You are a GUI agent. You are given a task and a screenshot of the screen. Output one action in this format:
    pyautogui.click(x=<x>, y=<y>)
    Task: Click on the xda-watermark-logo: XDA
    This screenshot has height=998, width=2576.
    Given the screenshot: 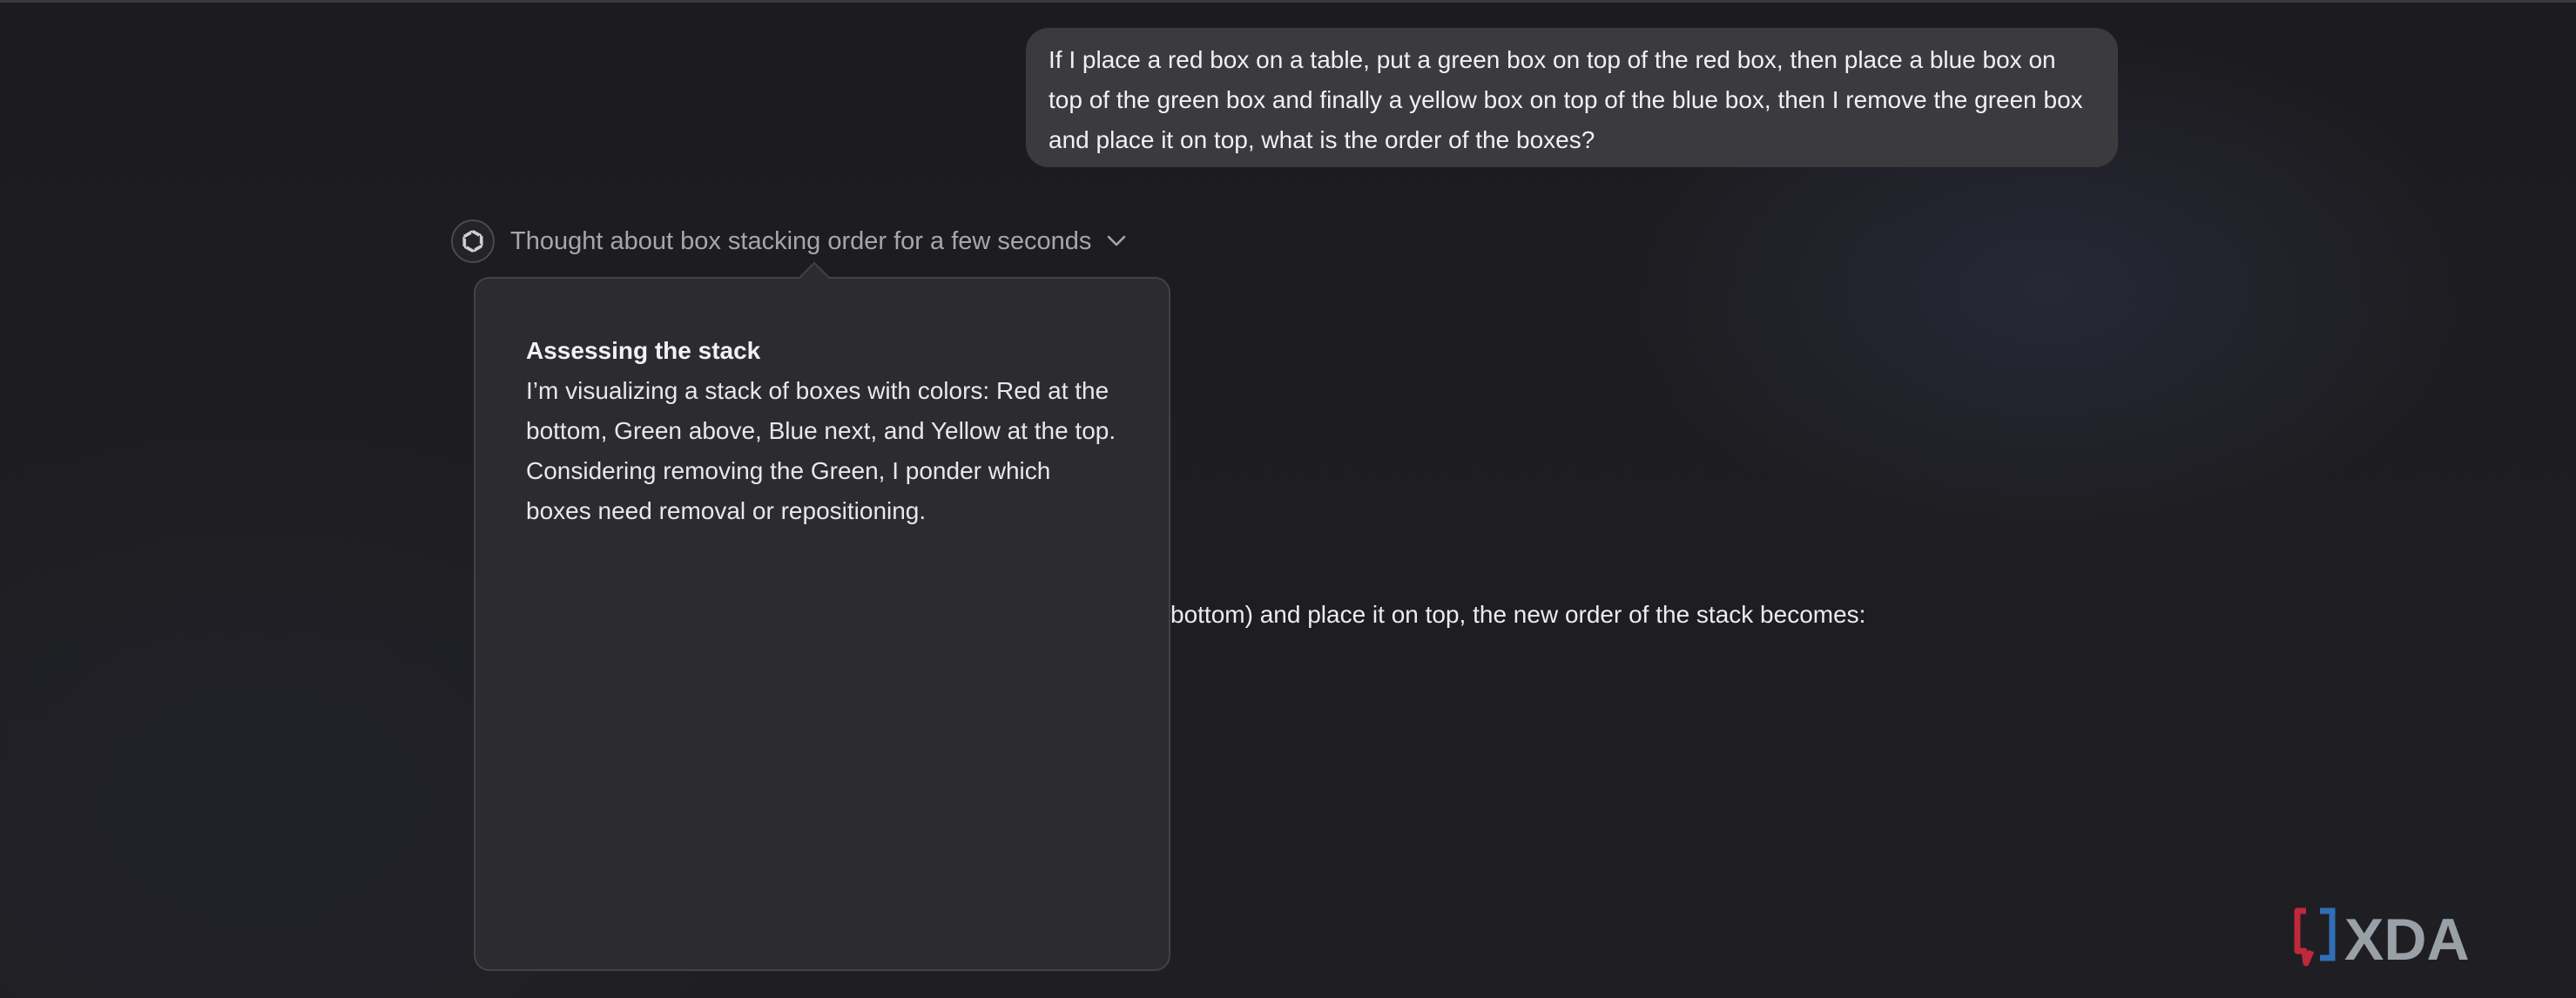 What is the action you would take?
    pyautogui.click(x=2382, y=937)
    